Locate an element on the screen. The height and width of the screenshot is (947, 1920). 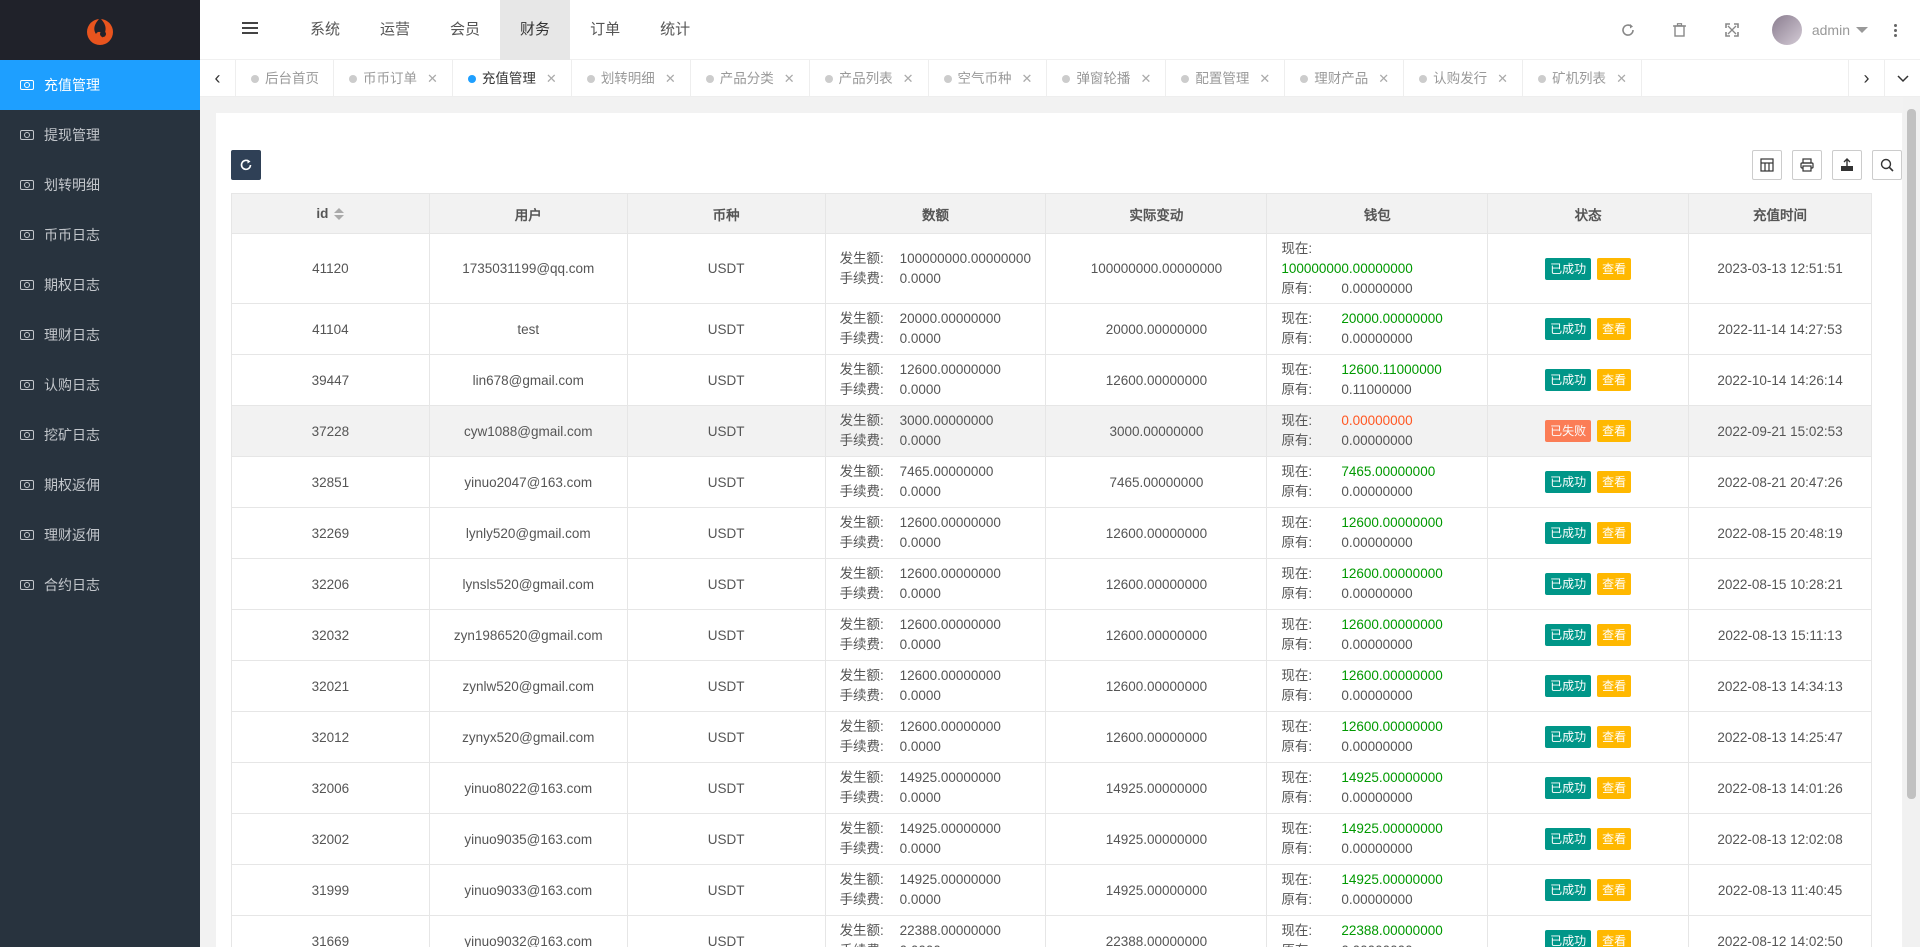
sidebar-item-1: 提现管理 is located at coordinates (100, 135).